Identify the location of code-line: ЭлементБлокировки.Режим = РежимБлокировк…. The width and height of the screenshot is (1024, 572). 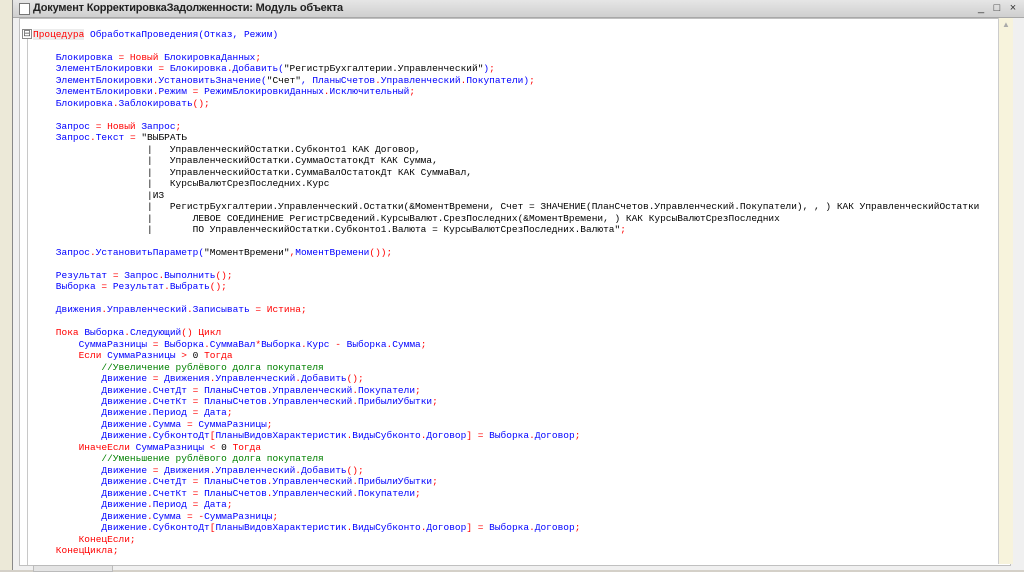
(506, 91).